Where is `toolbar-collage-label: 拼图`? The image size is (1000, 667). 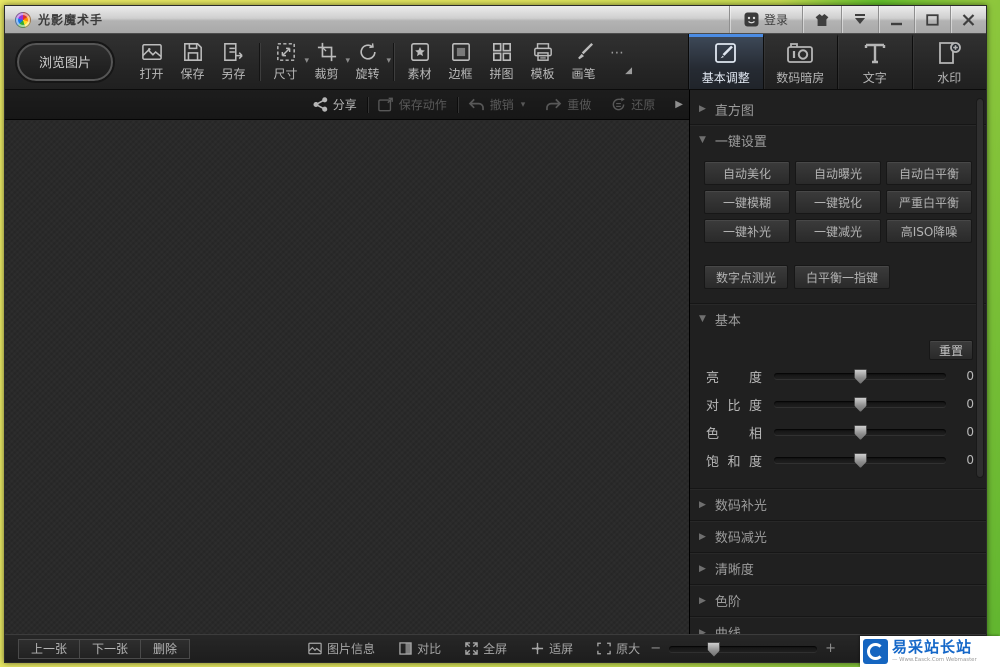 toolbar-collage-label: 拼图 is located at coordinates (501, 73).